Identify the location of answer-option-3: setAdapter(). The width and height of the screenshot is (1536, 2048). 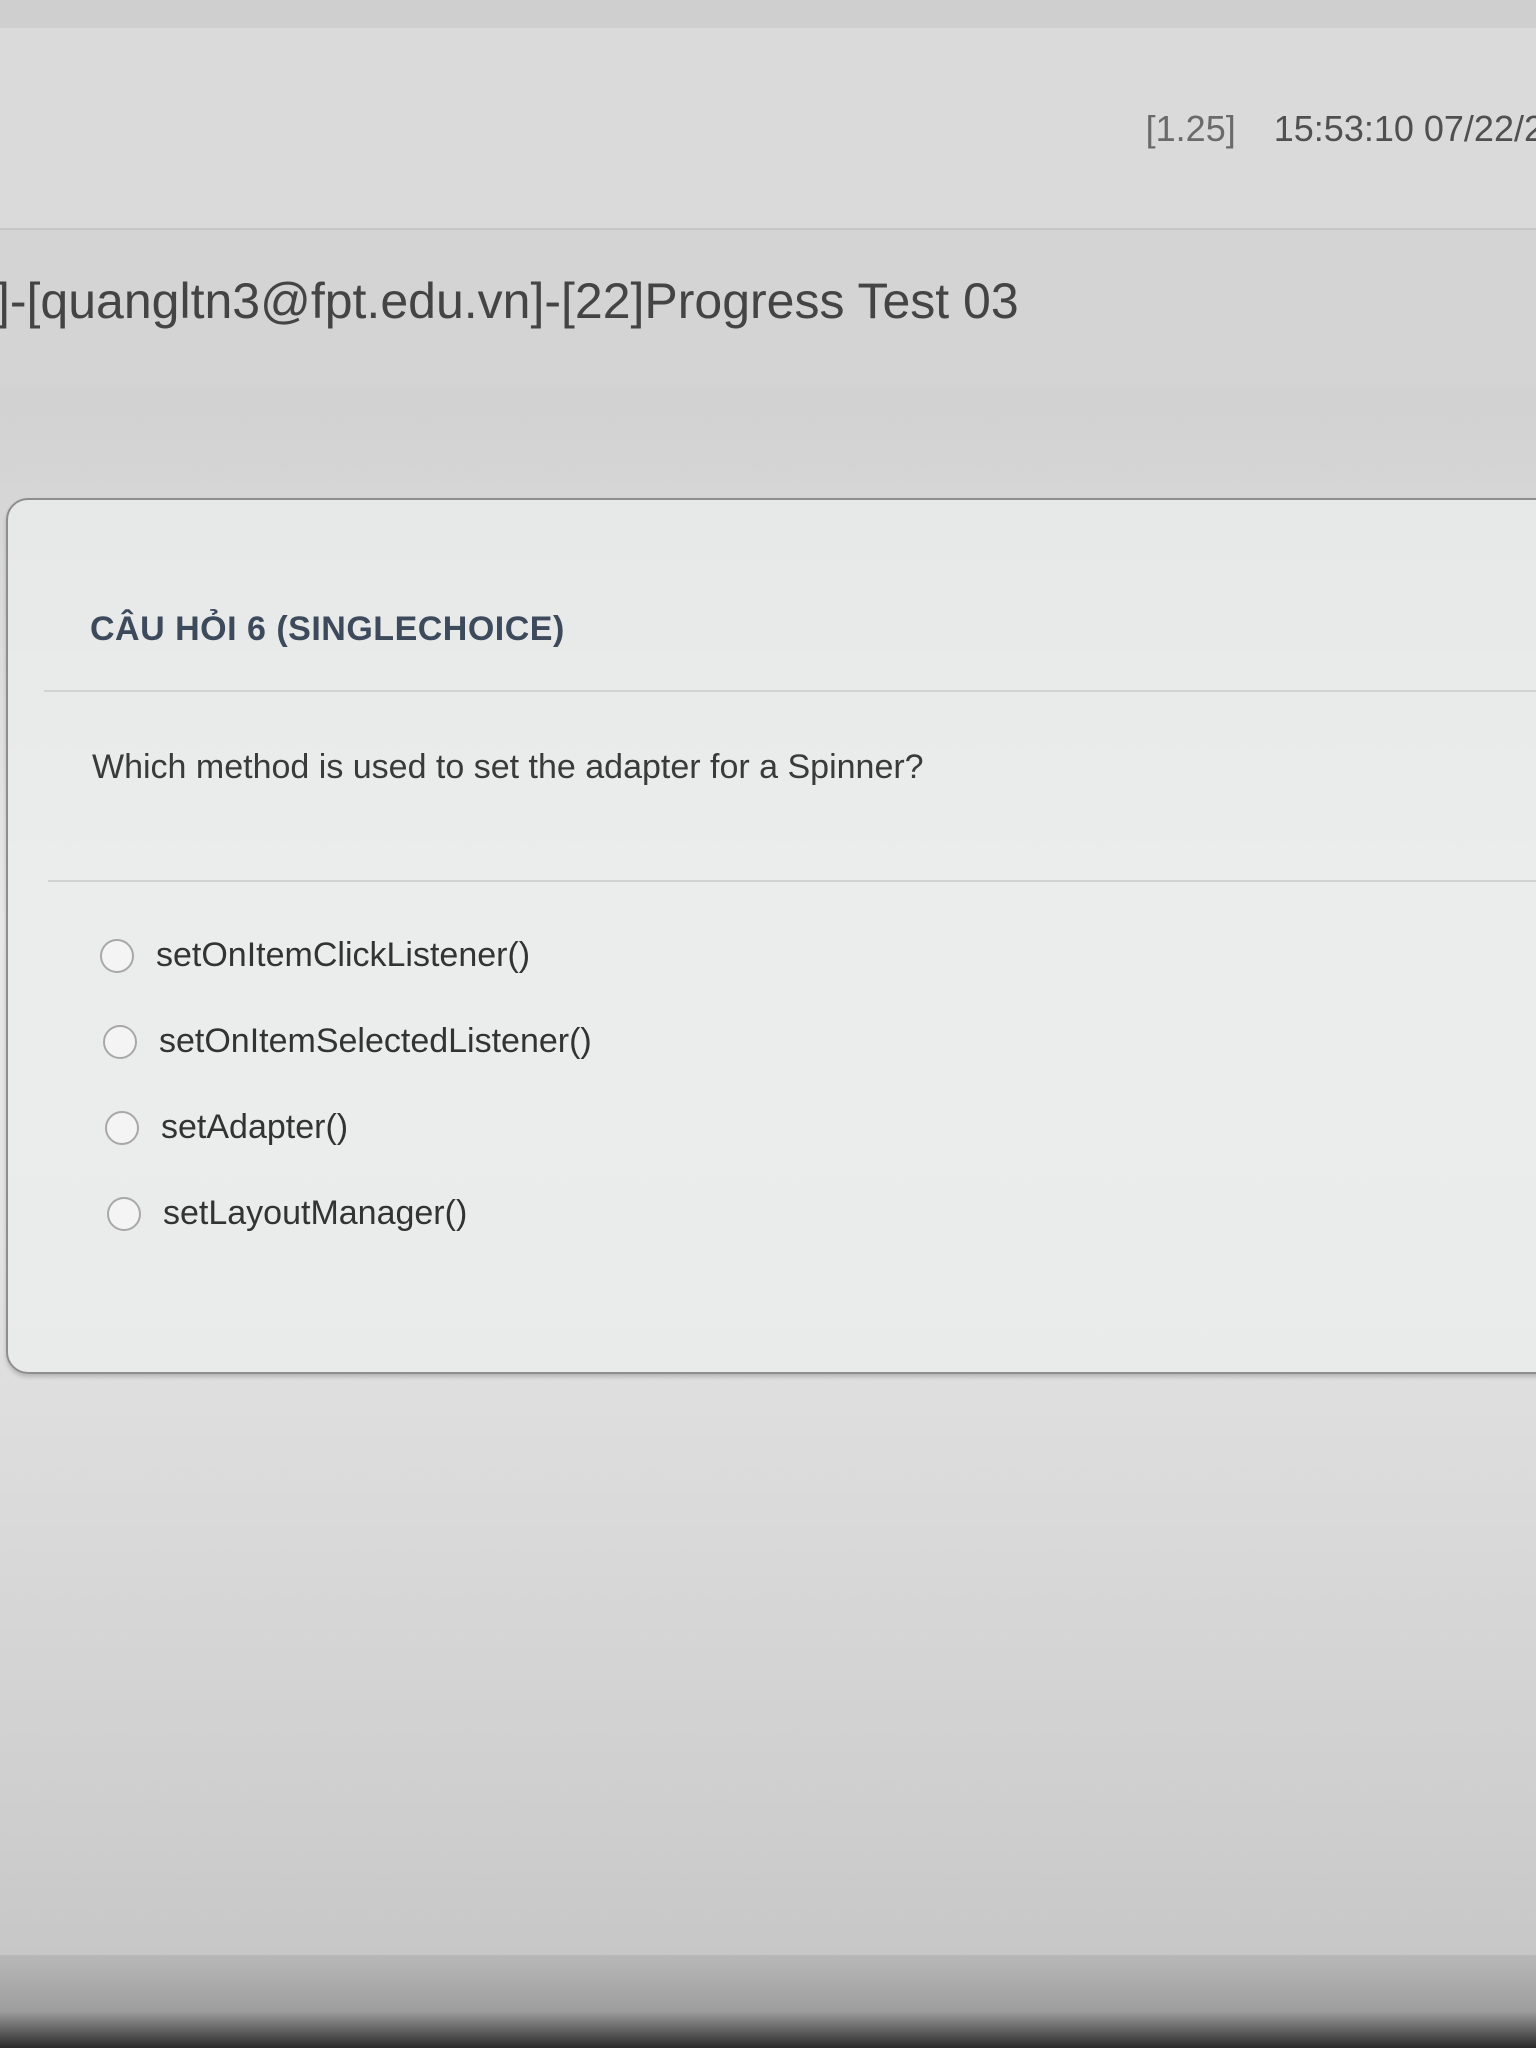
(226, 1127).